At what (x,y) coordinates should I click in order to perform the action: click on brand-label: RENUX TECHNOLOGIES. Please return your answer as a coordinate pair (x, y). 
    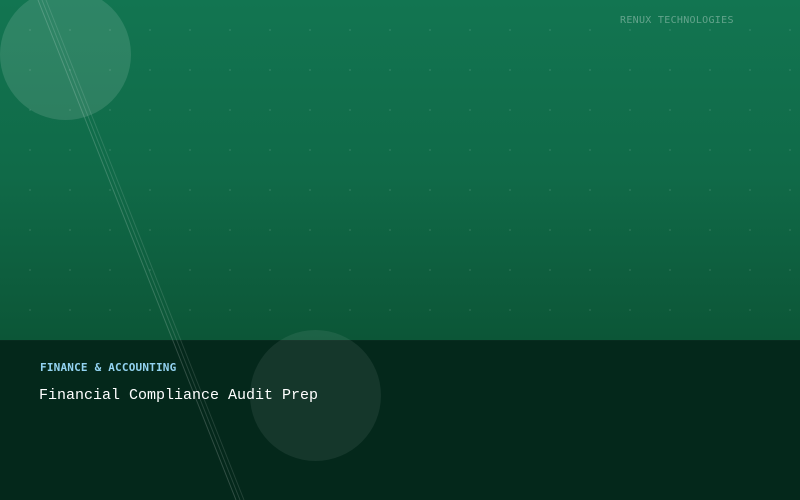
    Looking at the image, I should click on (677, 20).